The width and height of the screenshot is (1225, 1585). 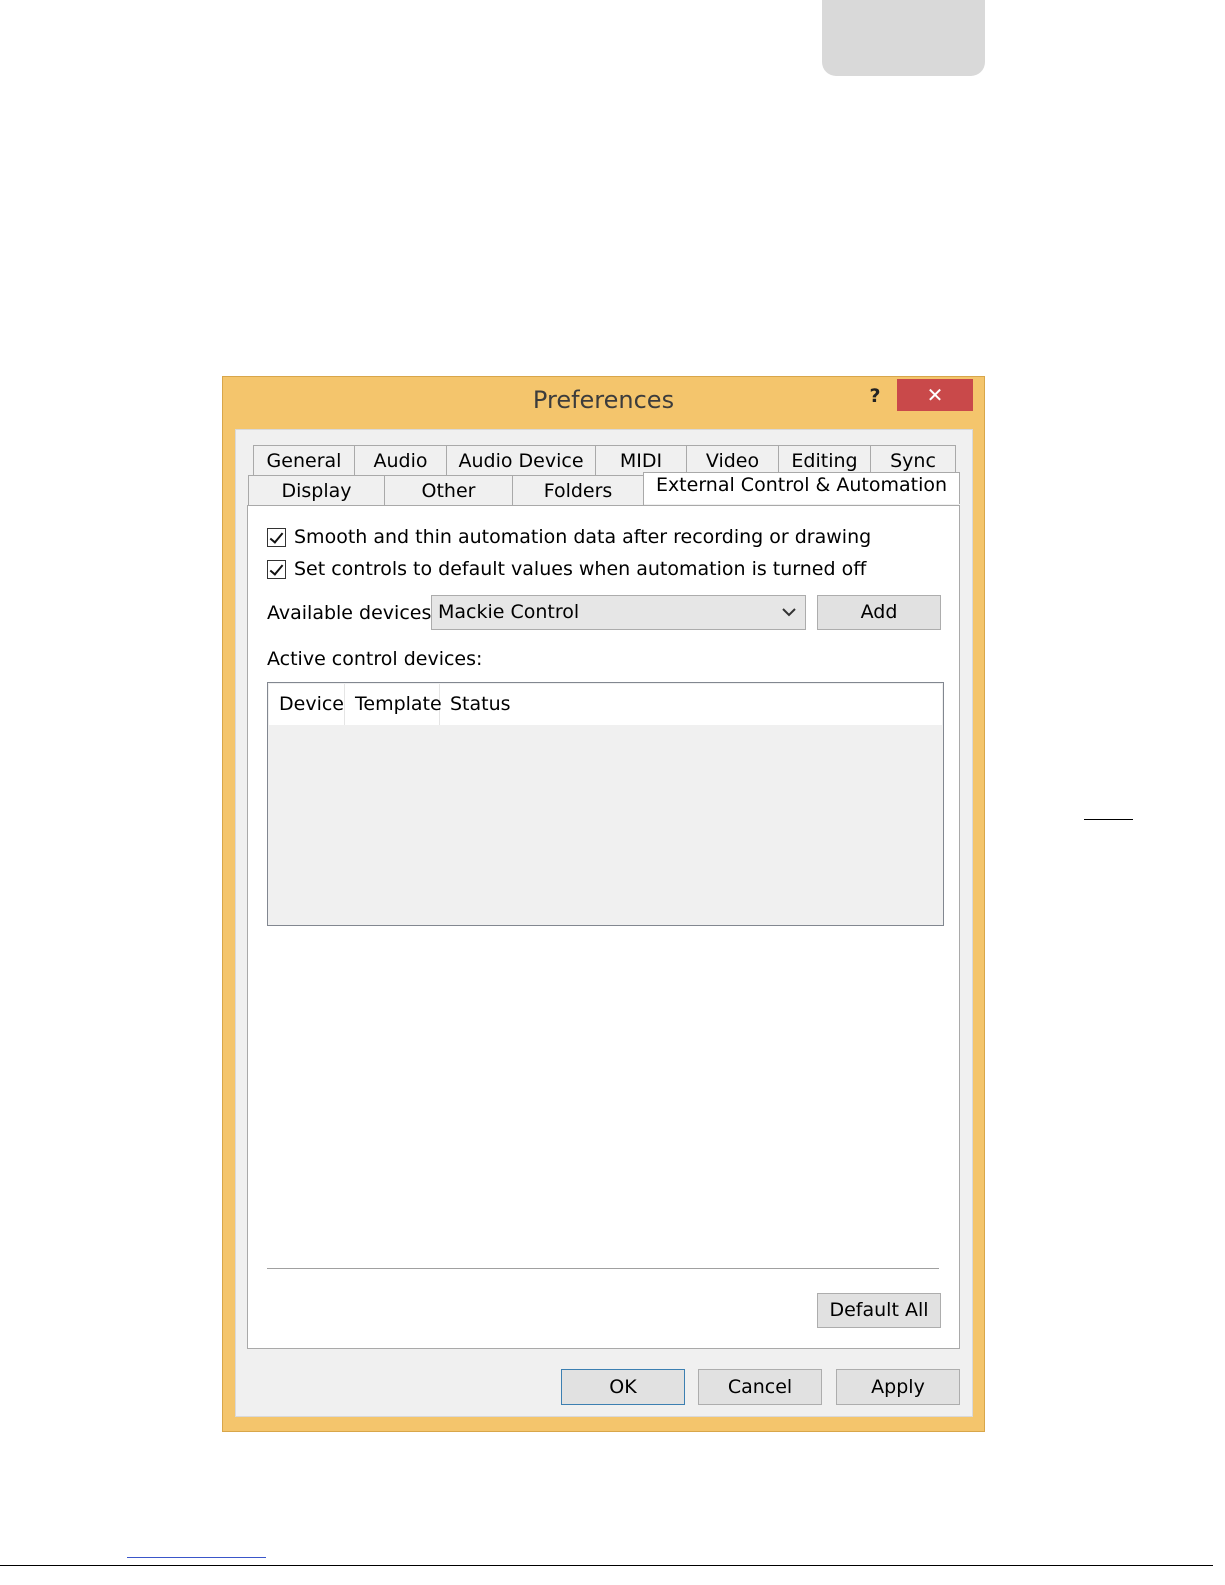 I want to click on chevron-down-icon, so click(x=789, y=618).